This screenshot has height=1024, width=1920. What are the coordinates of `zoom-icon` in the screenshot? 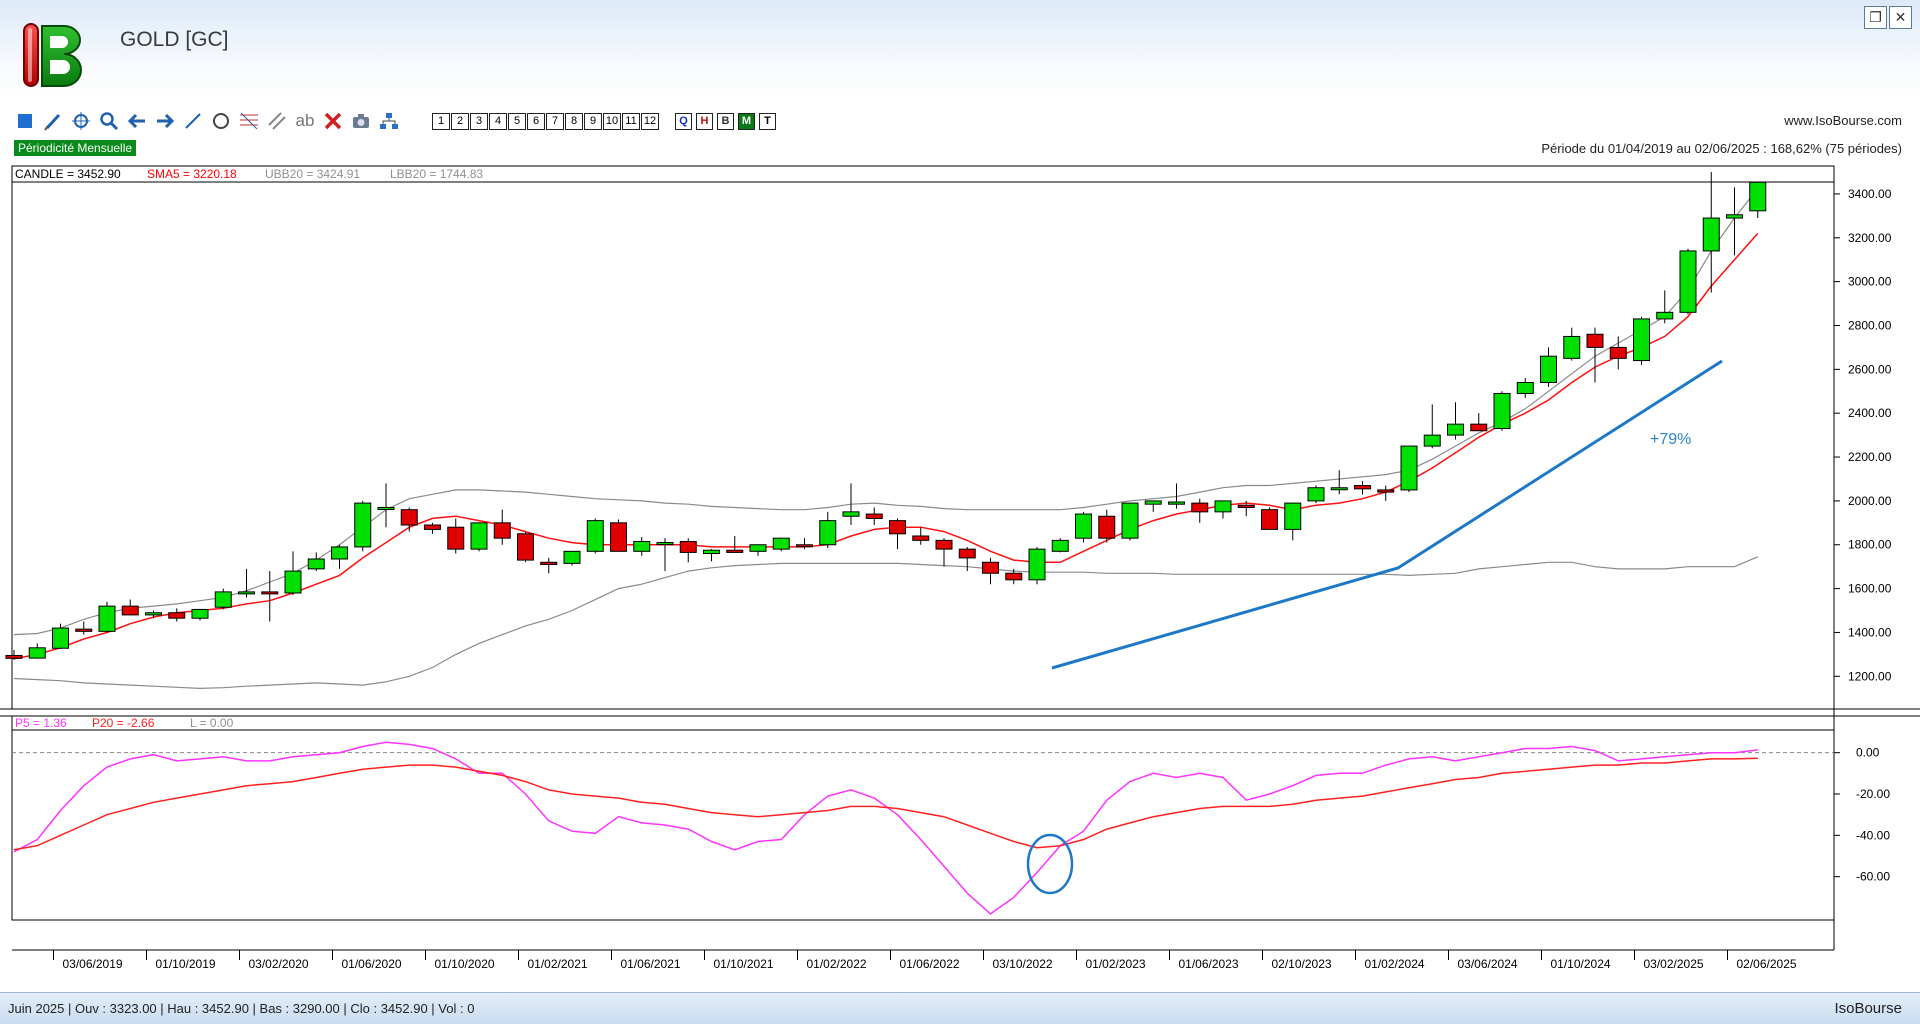 It's located at (109, 121).